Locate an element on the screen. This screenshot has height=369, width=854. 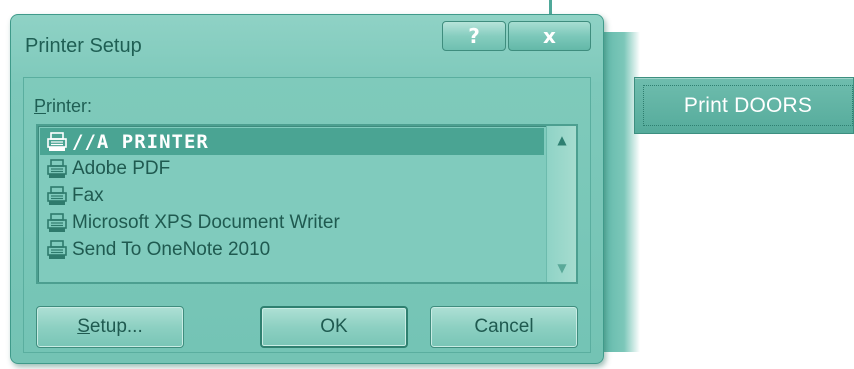
ok-button: OK is located at coordinates (334, 327).